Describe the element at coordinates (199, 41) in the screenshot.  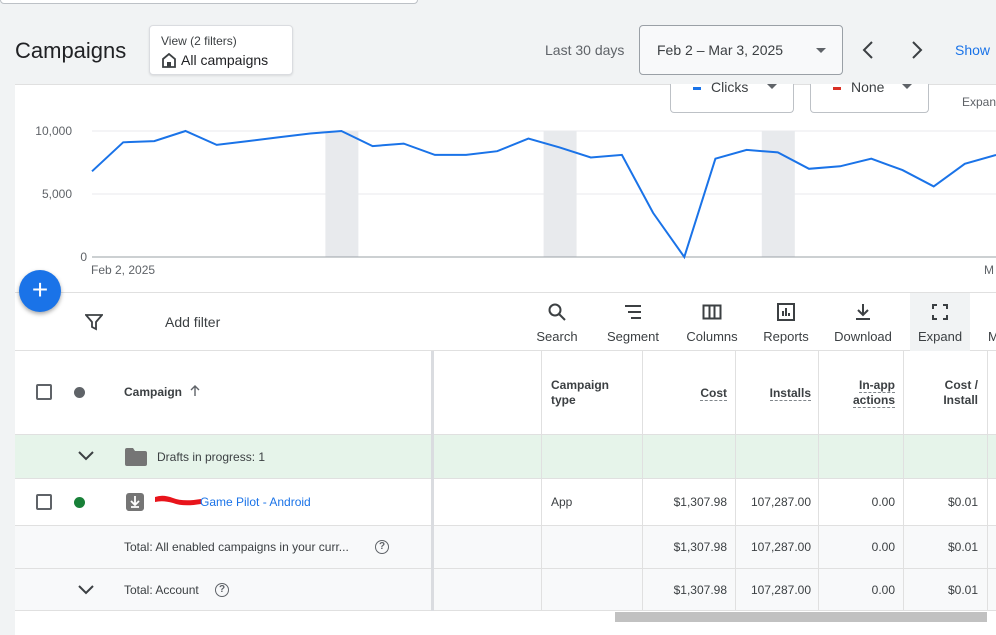
I see `view-selector-label: View (2 filters)` at that location.